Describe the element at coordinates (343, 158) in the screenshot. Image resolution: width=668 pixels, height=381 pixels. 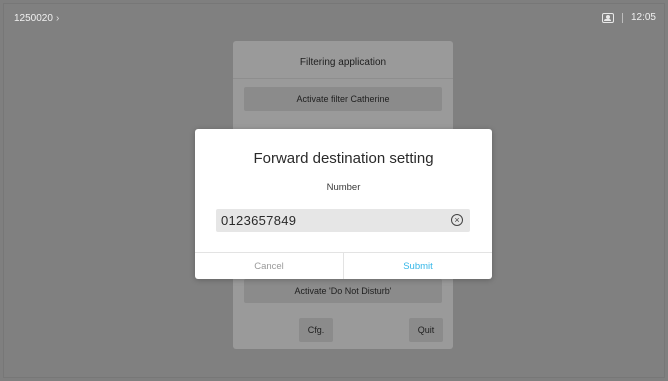
I see `dialog-title: Forward destination setting` at that location.